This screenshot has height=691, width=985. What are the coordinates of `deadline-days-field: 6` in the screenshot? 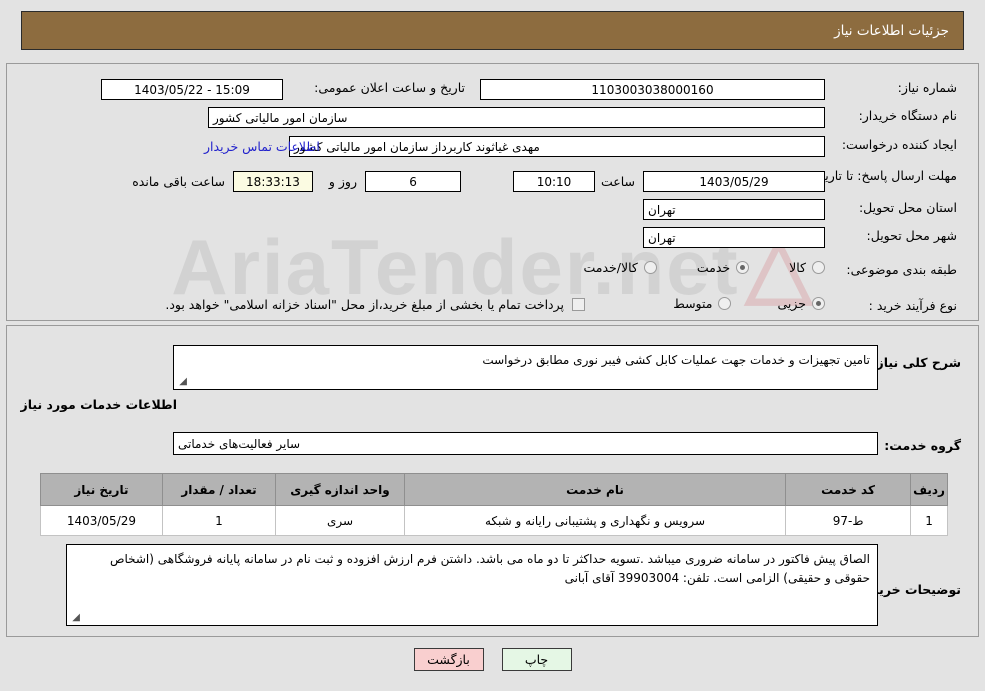 It's located at (413, 181).